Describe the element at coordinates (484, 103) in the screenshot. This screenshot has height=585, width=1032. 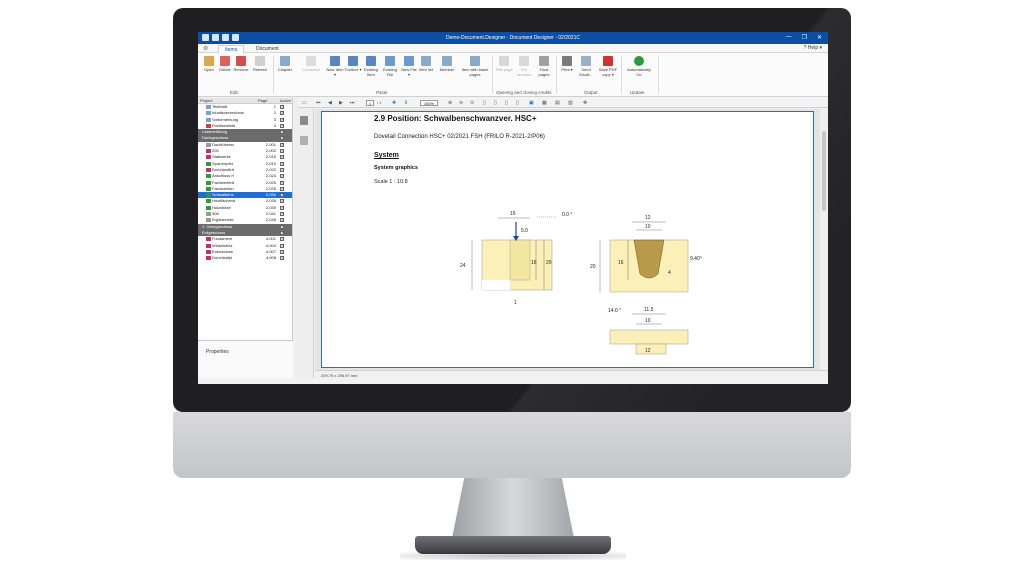
I see `single-page-icon: ▯` at that location.